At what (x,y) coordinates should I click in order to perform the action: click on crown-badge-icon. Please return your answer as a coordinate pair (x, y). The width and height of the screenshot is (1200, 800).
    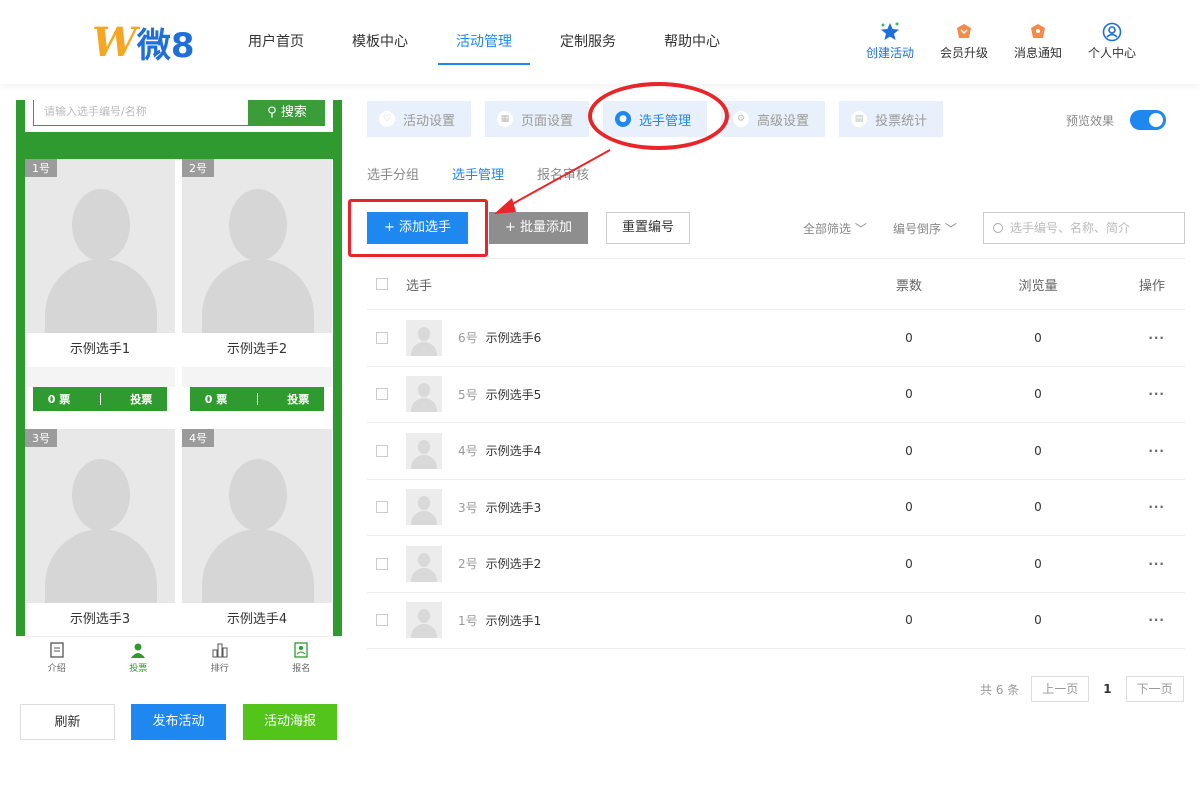
    Looking at the image, I should click on (964, 32).